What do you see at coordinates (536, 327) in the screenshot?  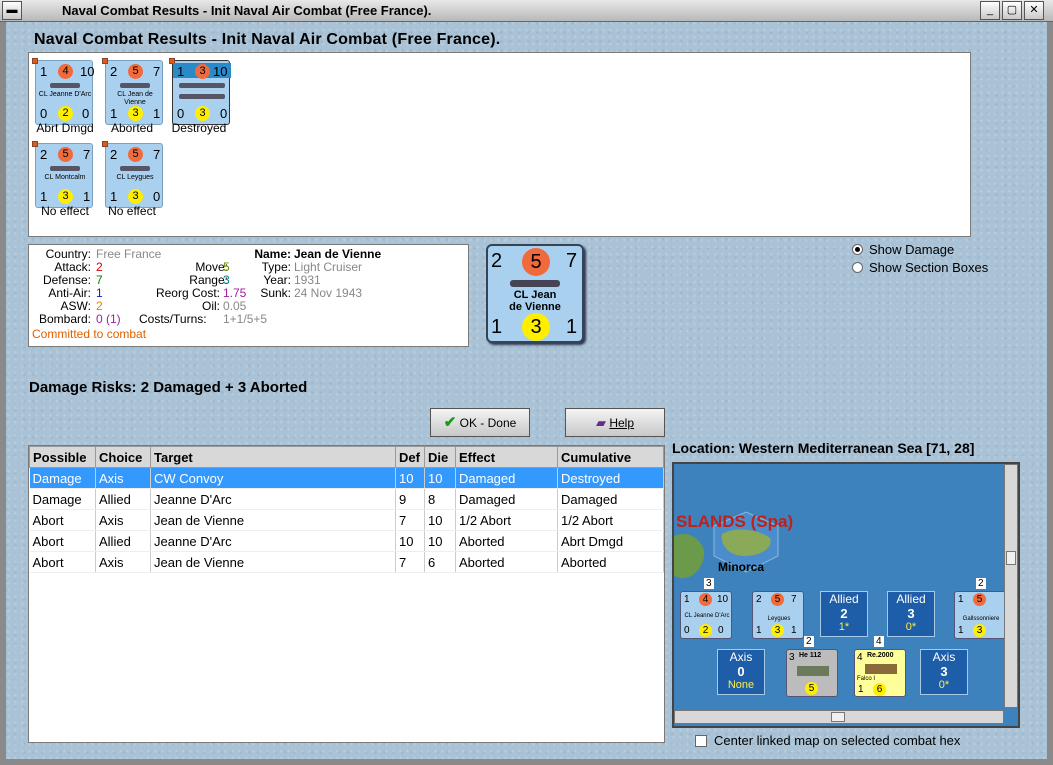 I see `bigcard-range: 3` at bounding box center [536, 327].